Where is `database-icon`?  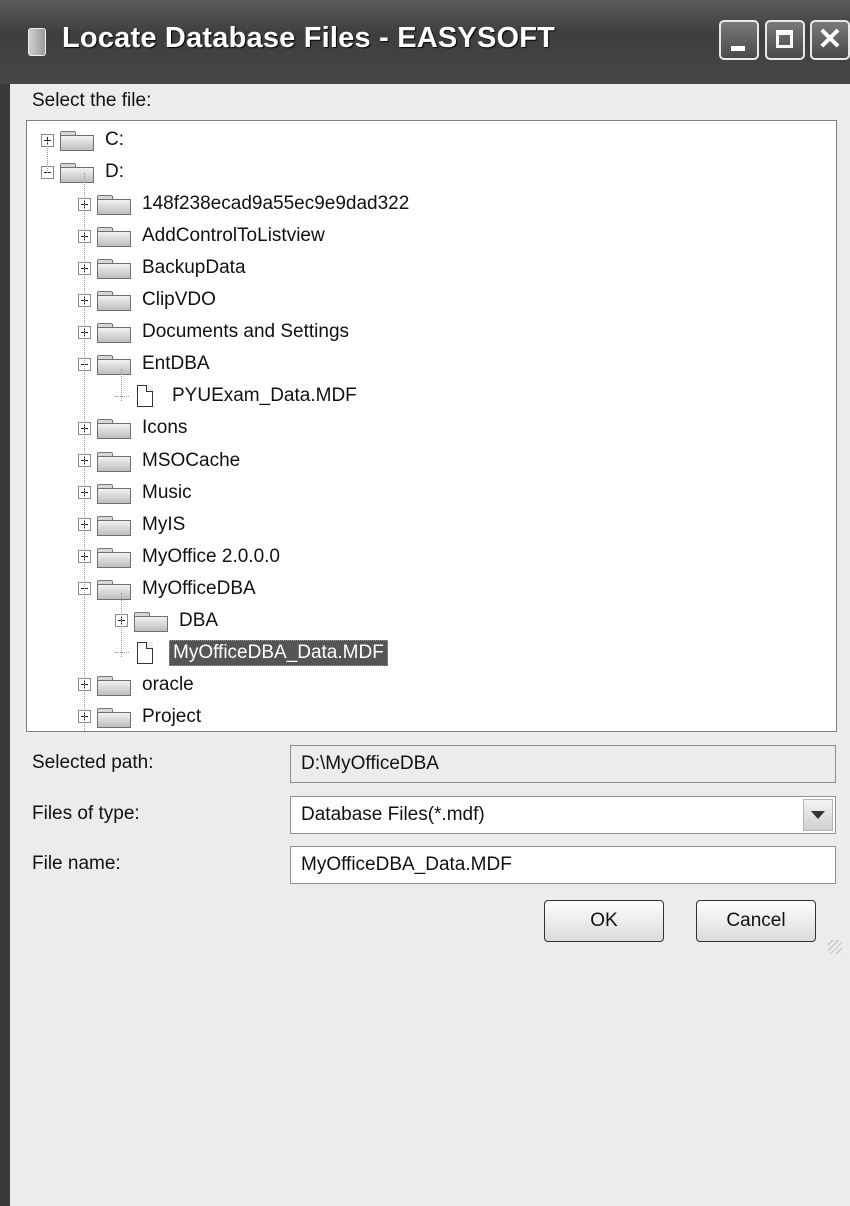 database-icon is located at coordinates (37, 42).